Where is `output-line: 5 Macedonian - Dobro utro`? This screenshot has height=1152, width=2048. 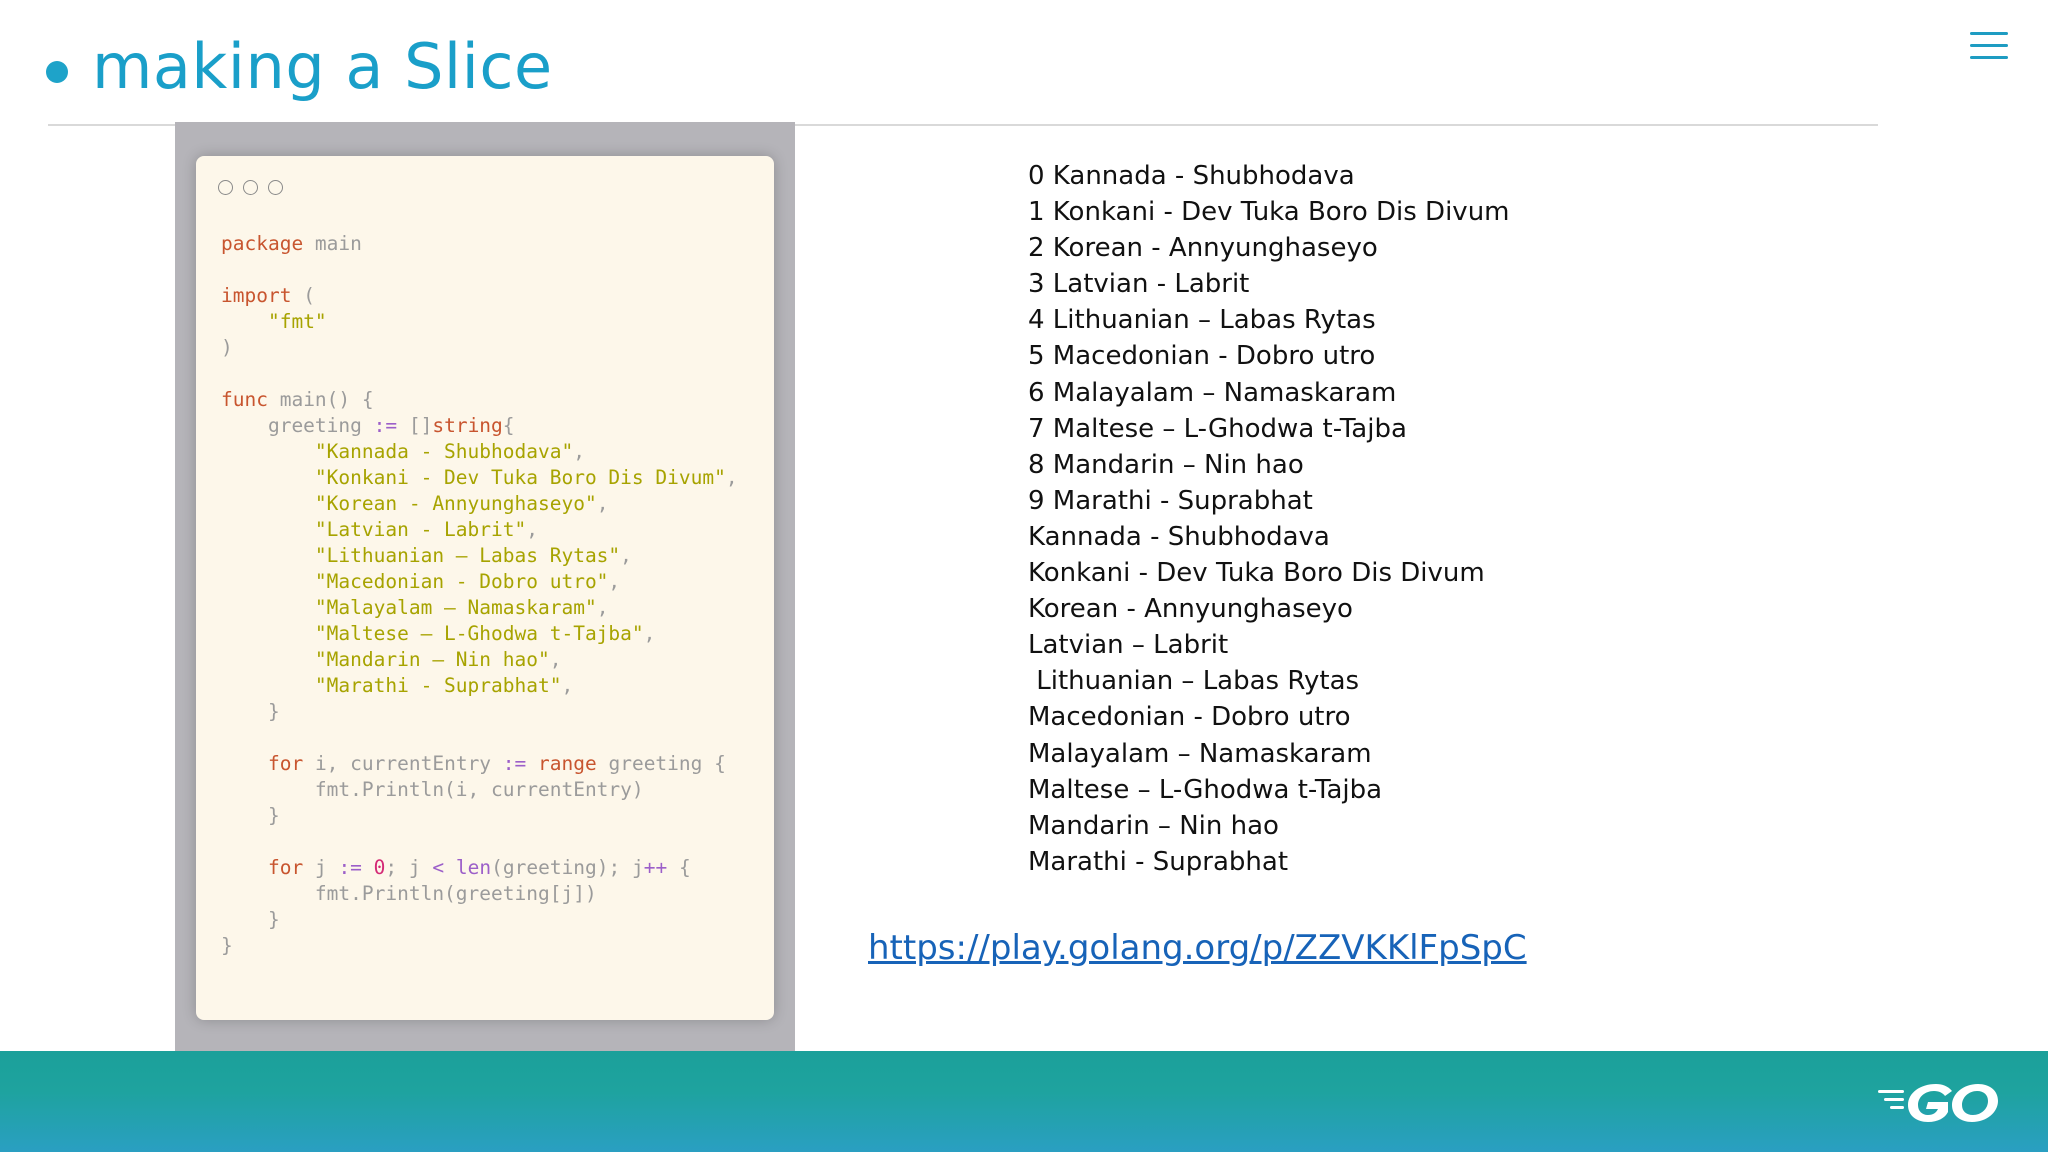
output-line: 5 Macedonian - Dobro utro is located at coordinates (1202, 356).